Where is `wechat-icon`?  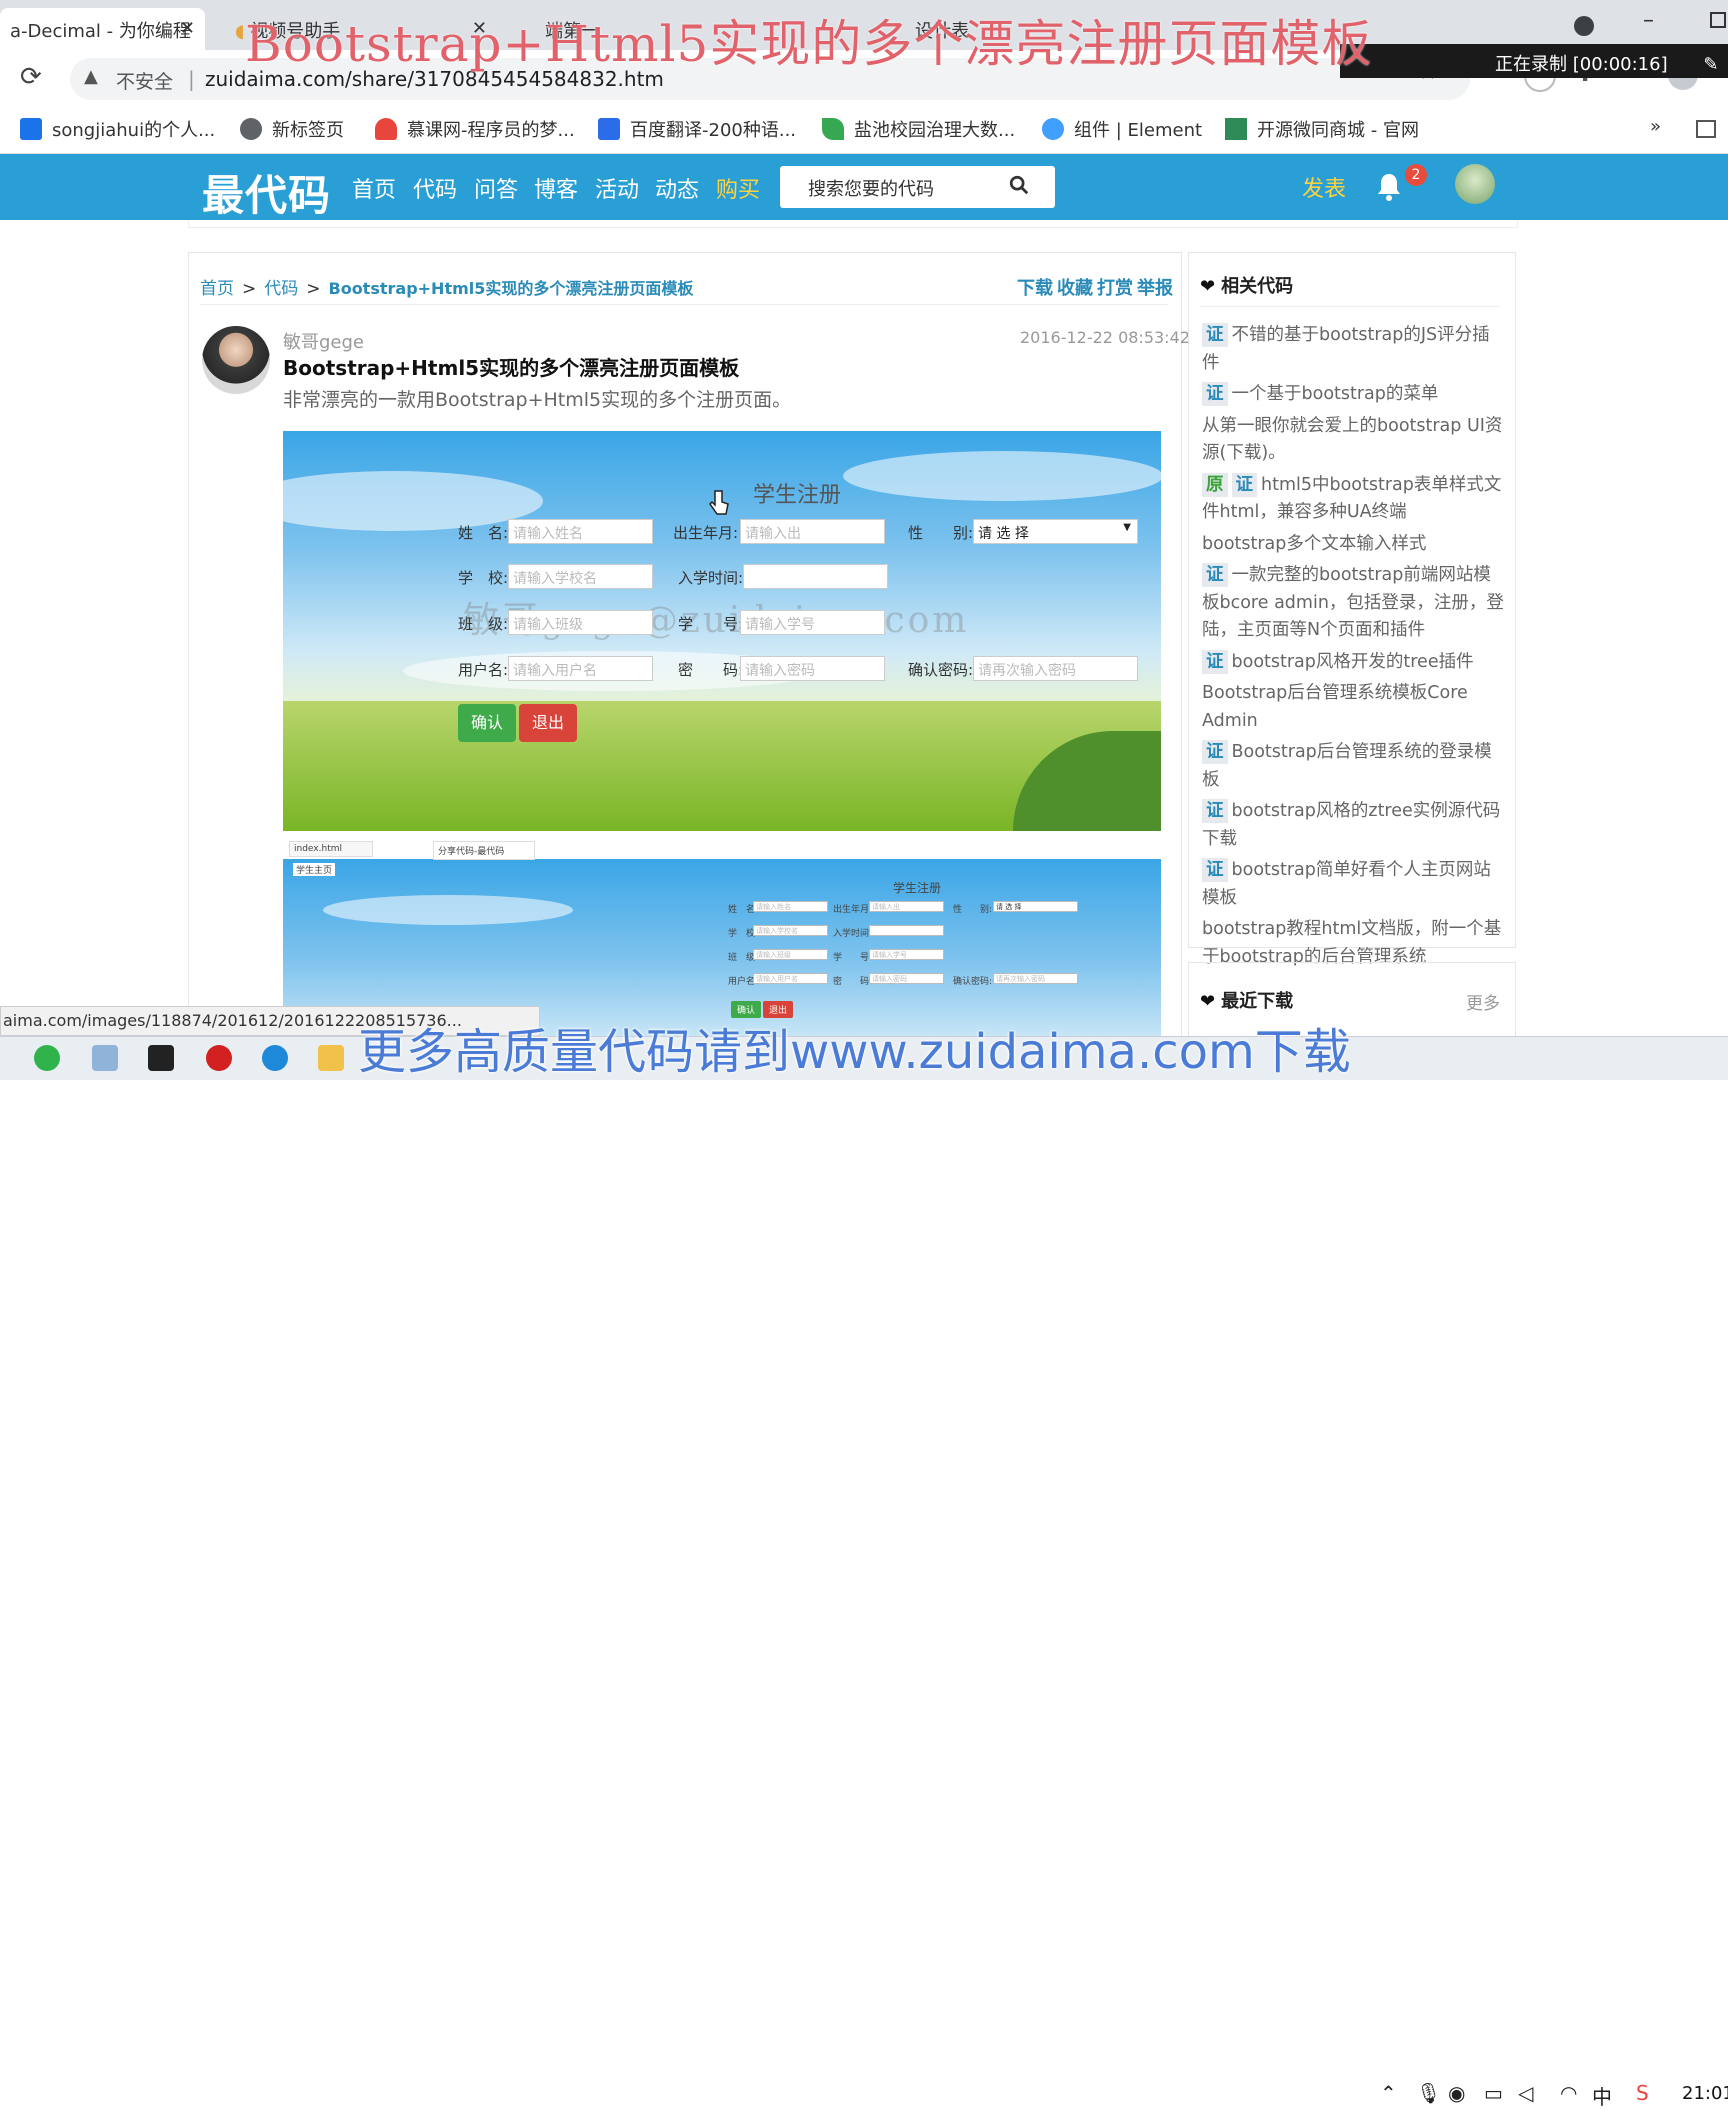
wechat-icon is located at coordinates (47, 1058).